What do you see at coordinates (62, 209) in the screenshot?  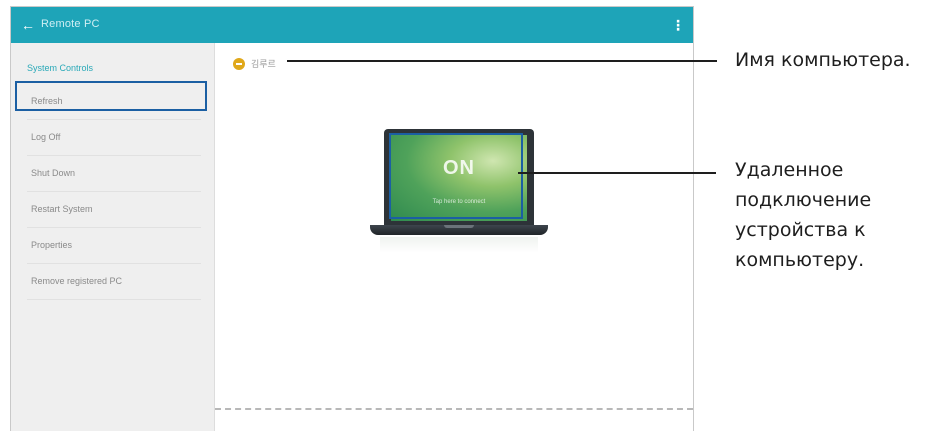 I see `sidebar-item-label: Restart System` at bounding box center [62, 209].